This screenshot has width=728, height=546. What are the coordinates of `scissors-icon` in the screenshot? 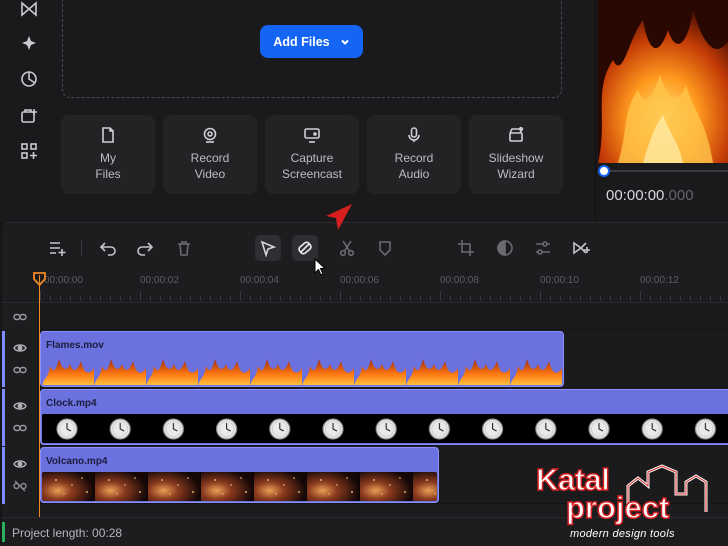 It's located at (347, 248).